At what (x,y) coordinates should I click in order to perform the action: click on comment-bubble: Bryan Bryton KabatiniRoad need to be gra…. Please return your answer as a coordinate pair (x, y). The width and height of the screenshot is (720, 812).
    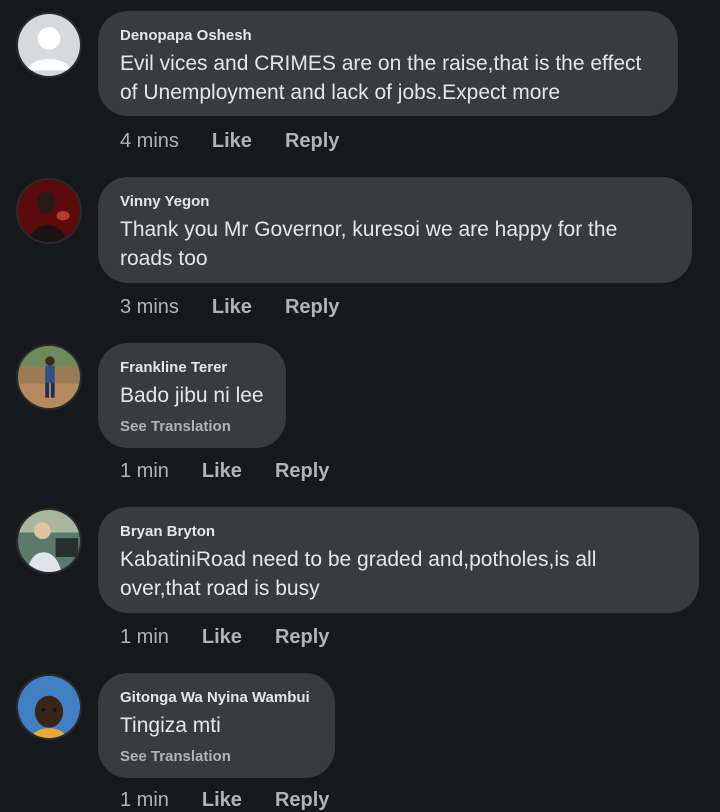
    Looking at the image, I should click on (398, 560).